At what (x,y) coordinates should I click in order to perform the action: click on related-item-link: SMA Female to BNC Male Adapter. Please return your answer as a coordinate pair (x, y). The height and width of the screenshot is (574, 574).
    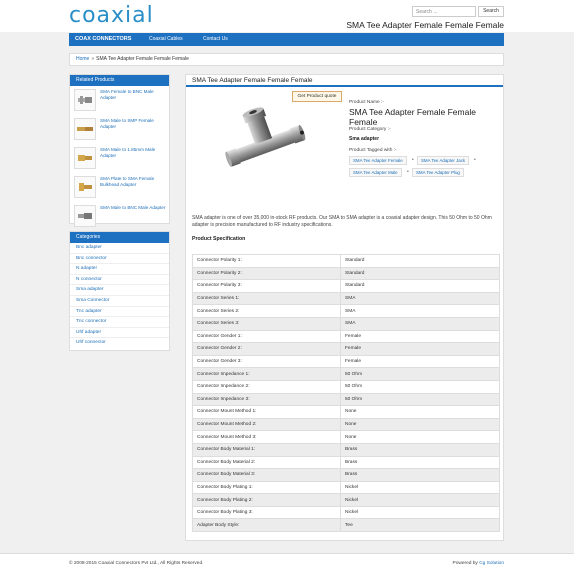
    Looking at the image, I should click on (133, 95).